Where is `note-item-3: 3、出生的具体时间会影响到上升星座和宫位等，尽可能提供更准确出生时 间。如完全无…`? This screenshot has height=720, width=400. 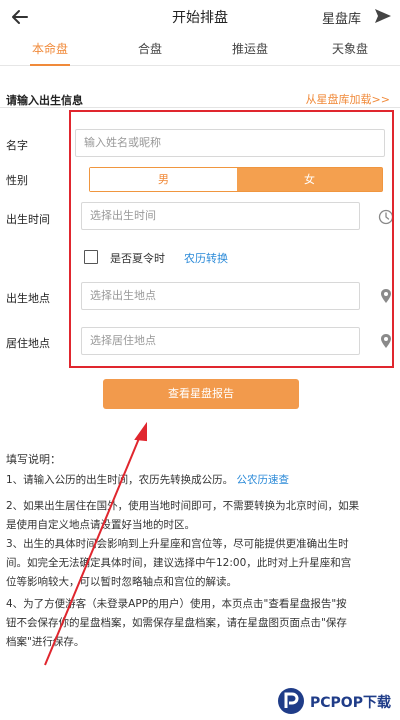
note-item-3: 3、出生的具体时间会影响到上升星座和宫位等，尽可能提供更准确出生时 间。如完全无… is located at coordinates (201, 563).